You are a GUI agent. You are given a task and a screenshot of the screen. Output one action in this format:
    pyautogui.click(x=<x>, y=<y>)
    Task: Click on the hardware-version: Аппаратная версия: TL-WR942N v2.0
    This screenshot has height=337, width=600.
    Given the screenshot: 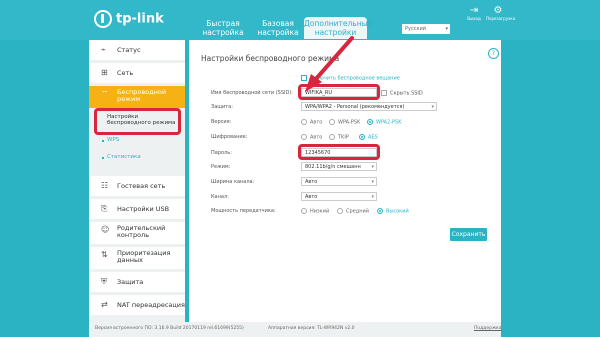 What is the action you would take?
    pyautogui.click(x=311, y=328)
    